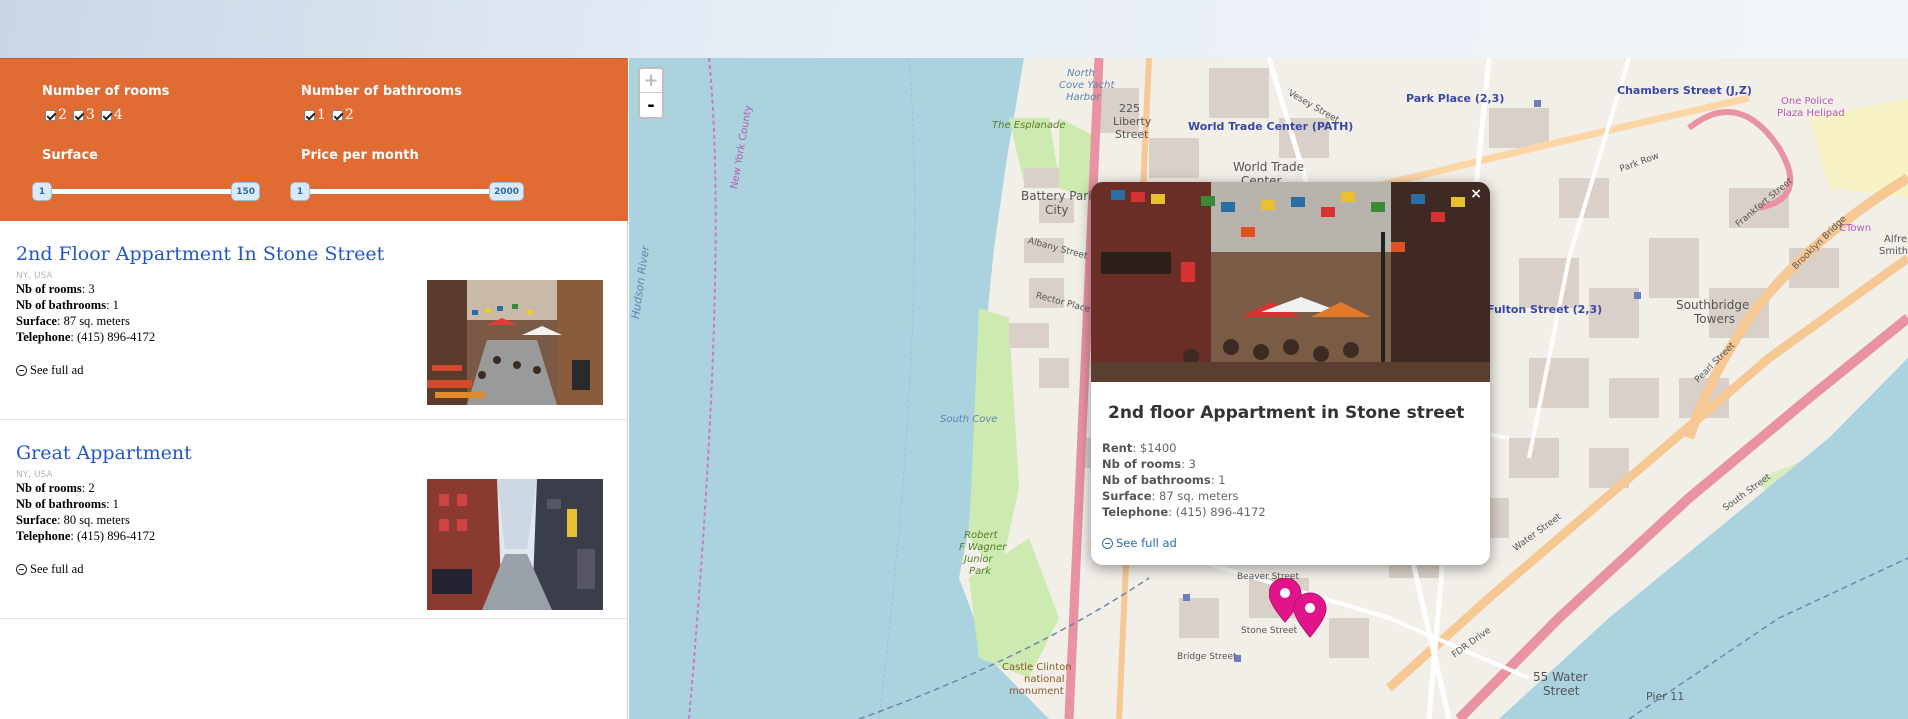 The height and width of the screenshot is (719, 1908). What do you see at coordinates (337, 115) in the screenshot?
I see `bathrooms-2-checkbox` at bounding box center [337, 115].